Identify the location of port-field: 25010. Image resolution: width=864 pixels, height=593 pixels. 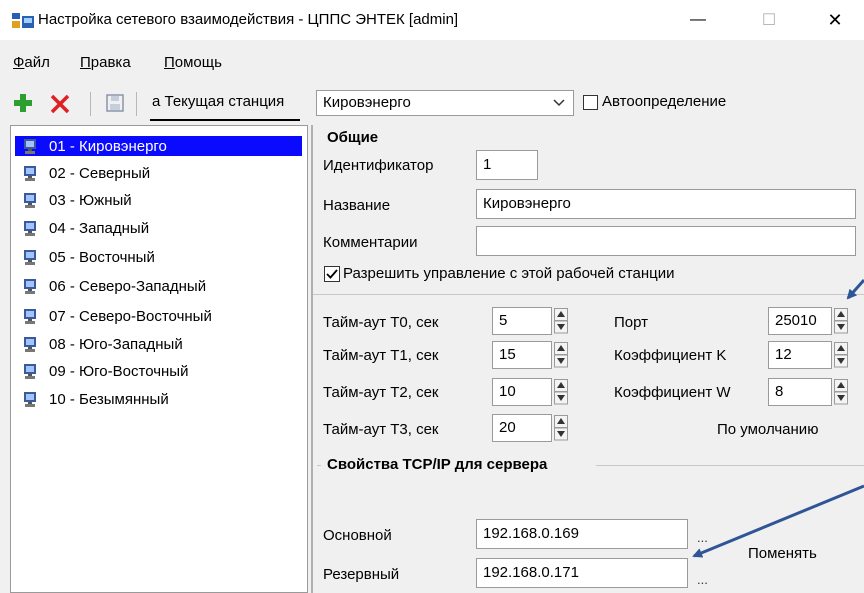
(800, 321).